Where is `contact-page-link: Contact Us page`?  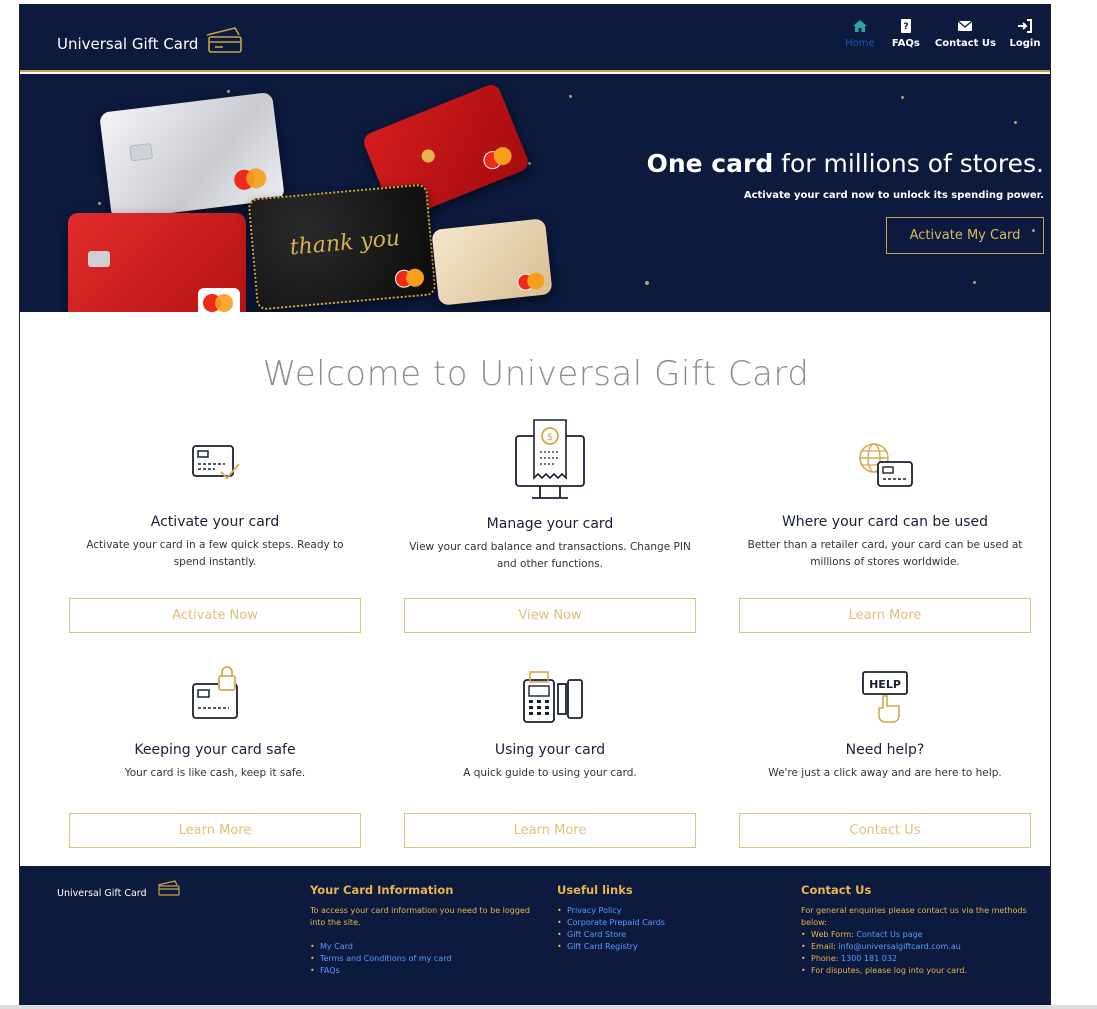 contact-page-link: Contact Us page is located at coordinates (889, 934).